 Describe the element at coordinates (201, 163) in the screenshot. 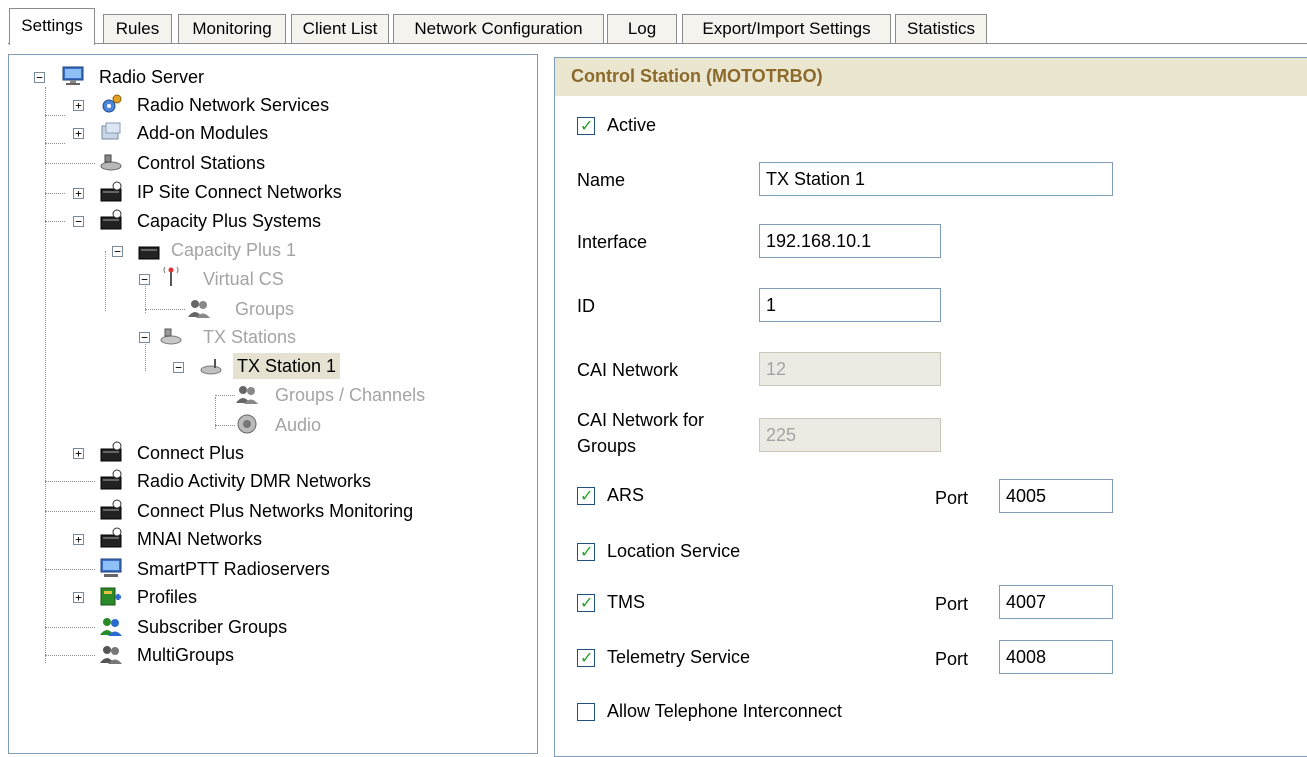

I see `tree-label: Control Stations` at that location.